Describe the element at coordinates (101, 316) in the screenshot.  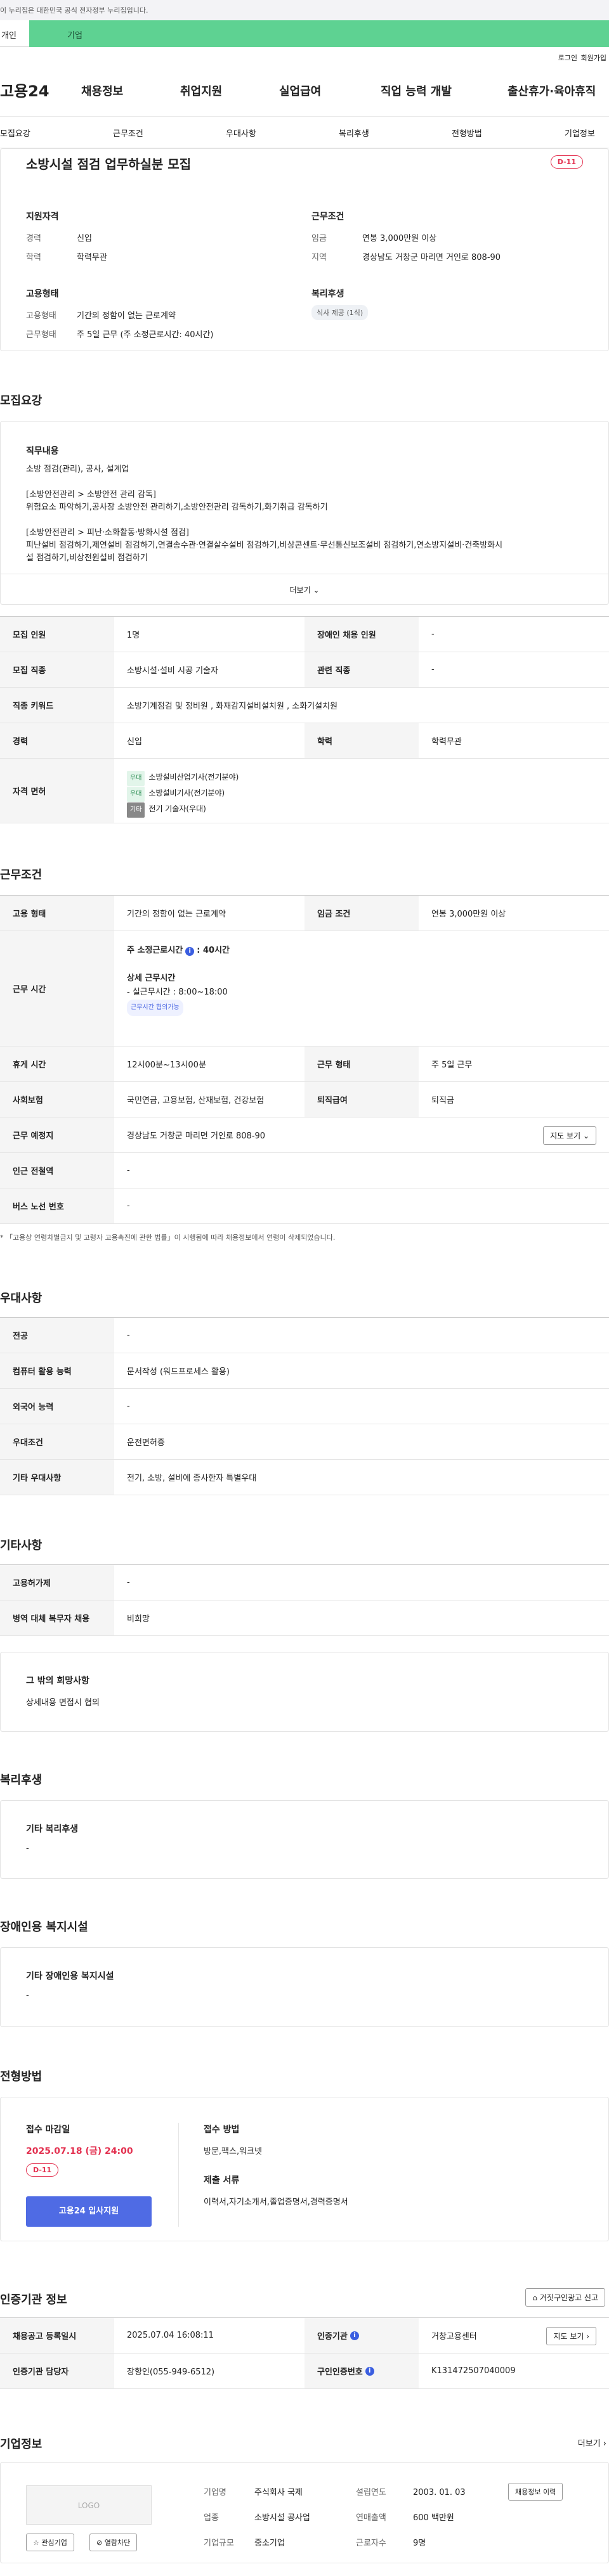
I see `emp-type: 고용형태 기간의 정함이 없는 근로계약` at that location.